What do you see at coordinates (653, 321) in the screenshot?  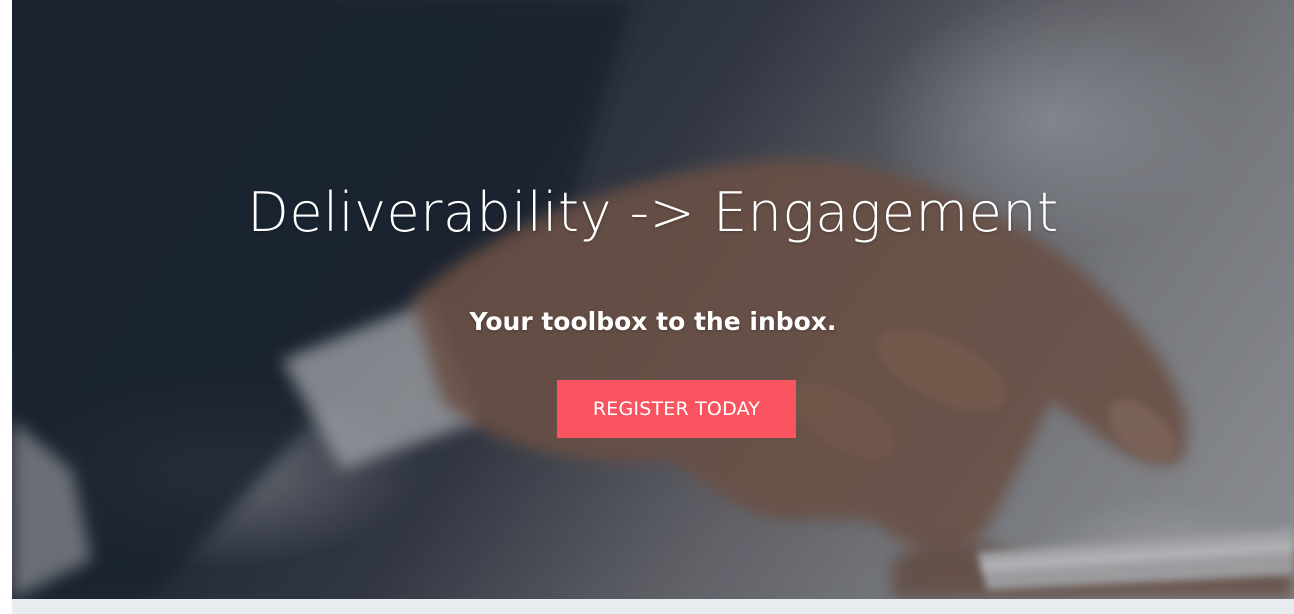 I see `hero-subtitle: Your toolbox to the inbox.` at bounding box center [653, 321].